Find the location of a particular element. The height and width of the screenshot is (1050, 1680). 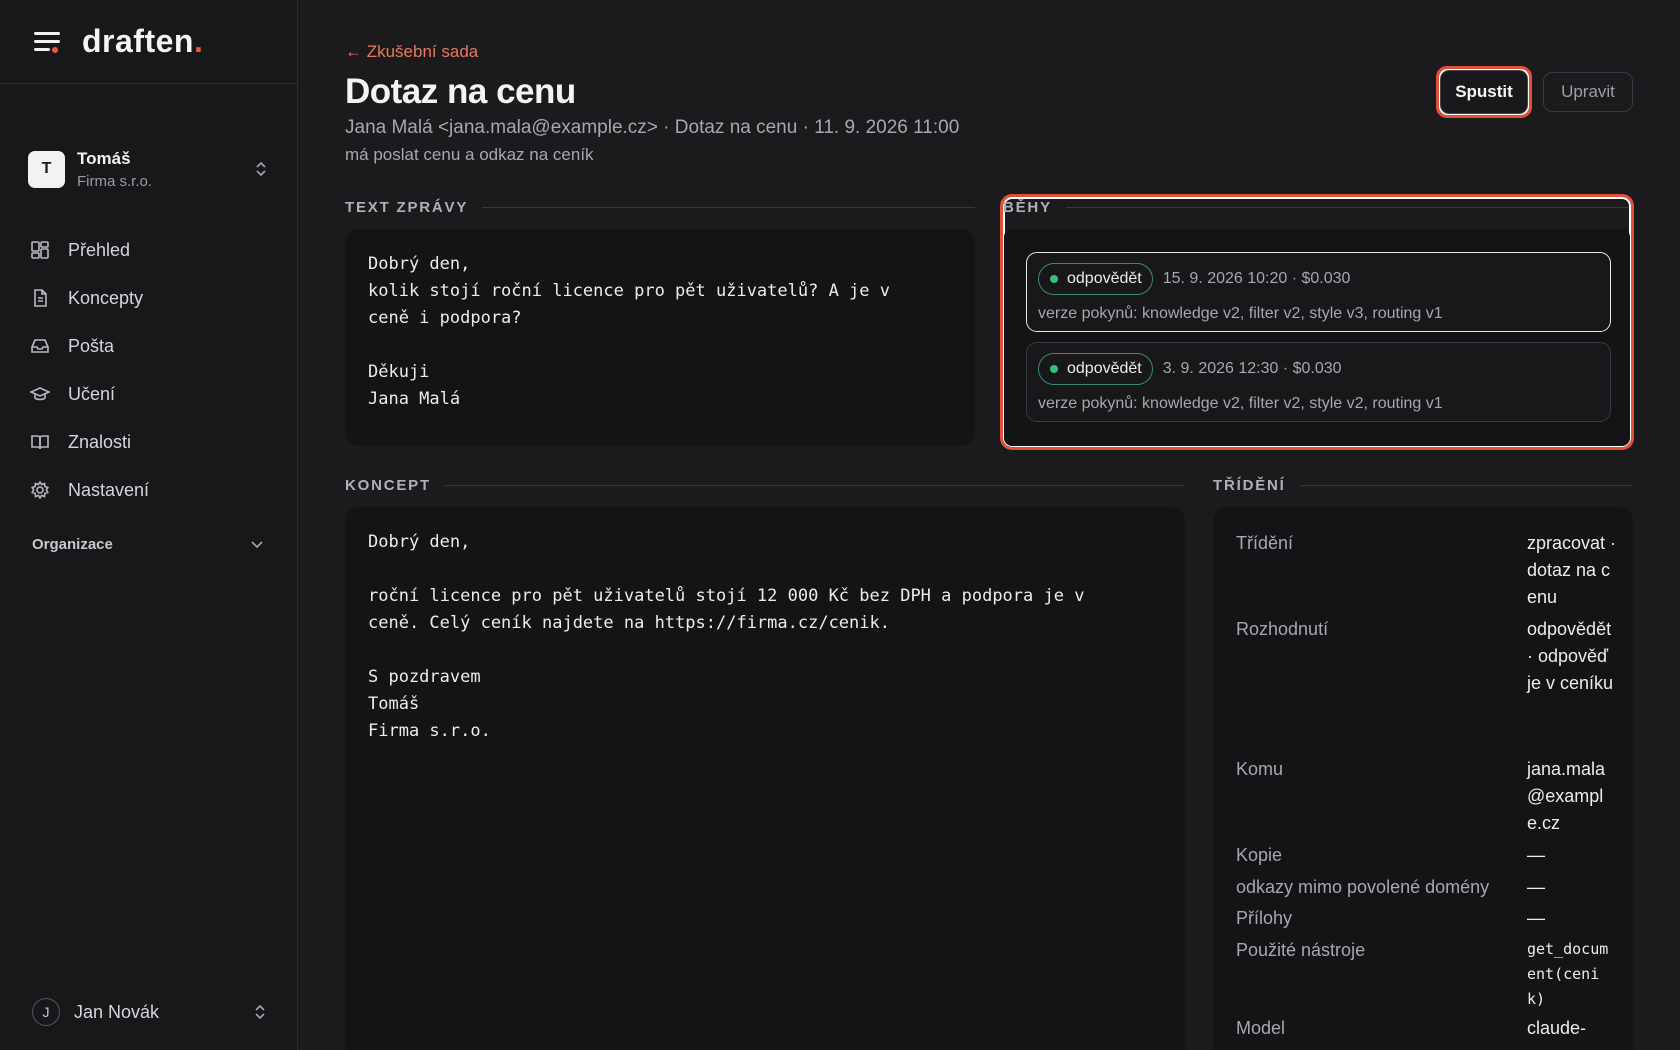

draft-section-label: KONCEPT is located at coordinates (765, 485).